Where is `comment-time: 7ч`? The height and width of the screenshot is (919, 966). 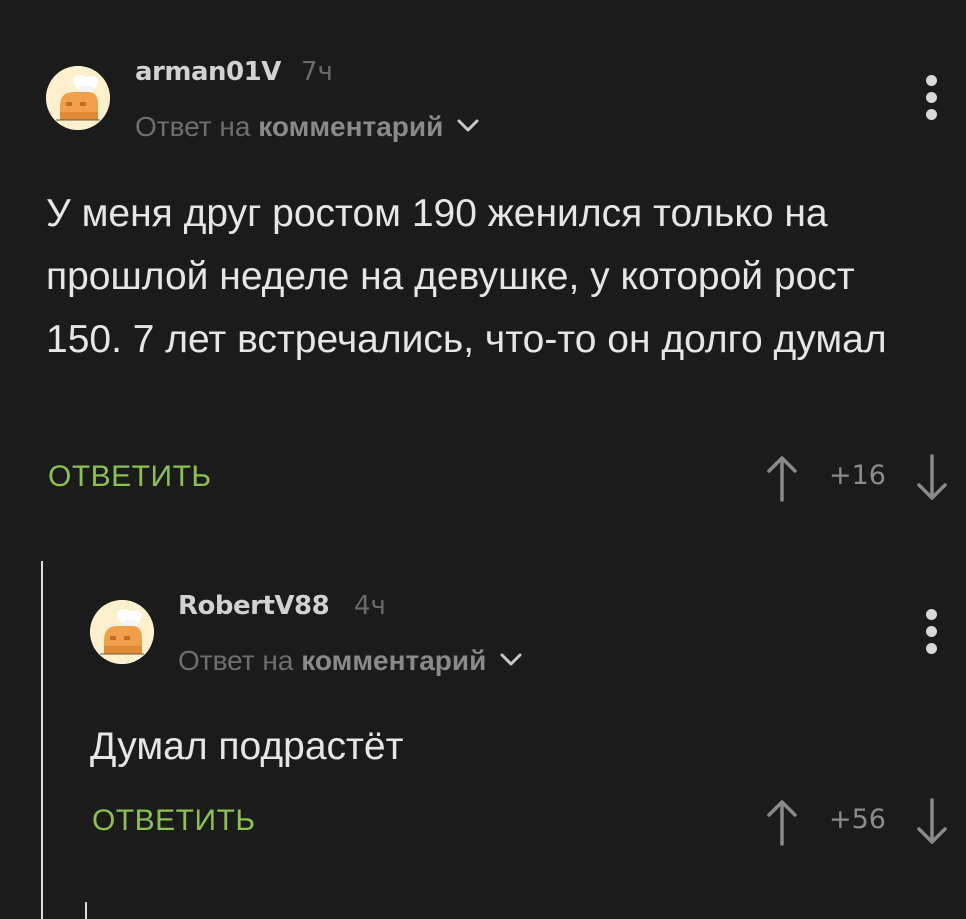 comment-time: 7ч is located at coordinates (317, 72).